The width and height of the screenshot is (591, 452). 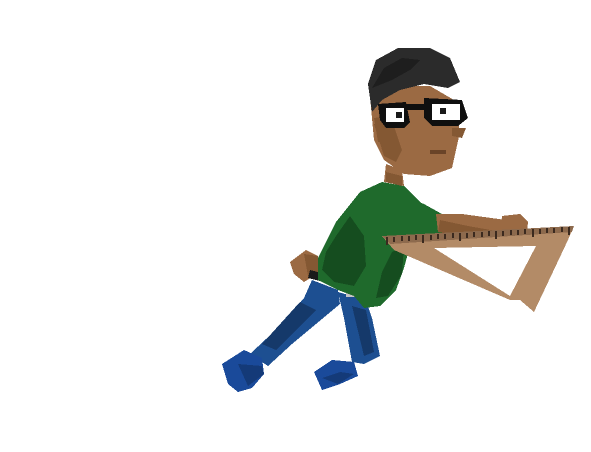 I want to click on pupil-left, so click(x=399, y=115).